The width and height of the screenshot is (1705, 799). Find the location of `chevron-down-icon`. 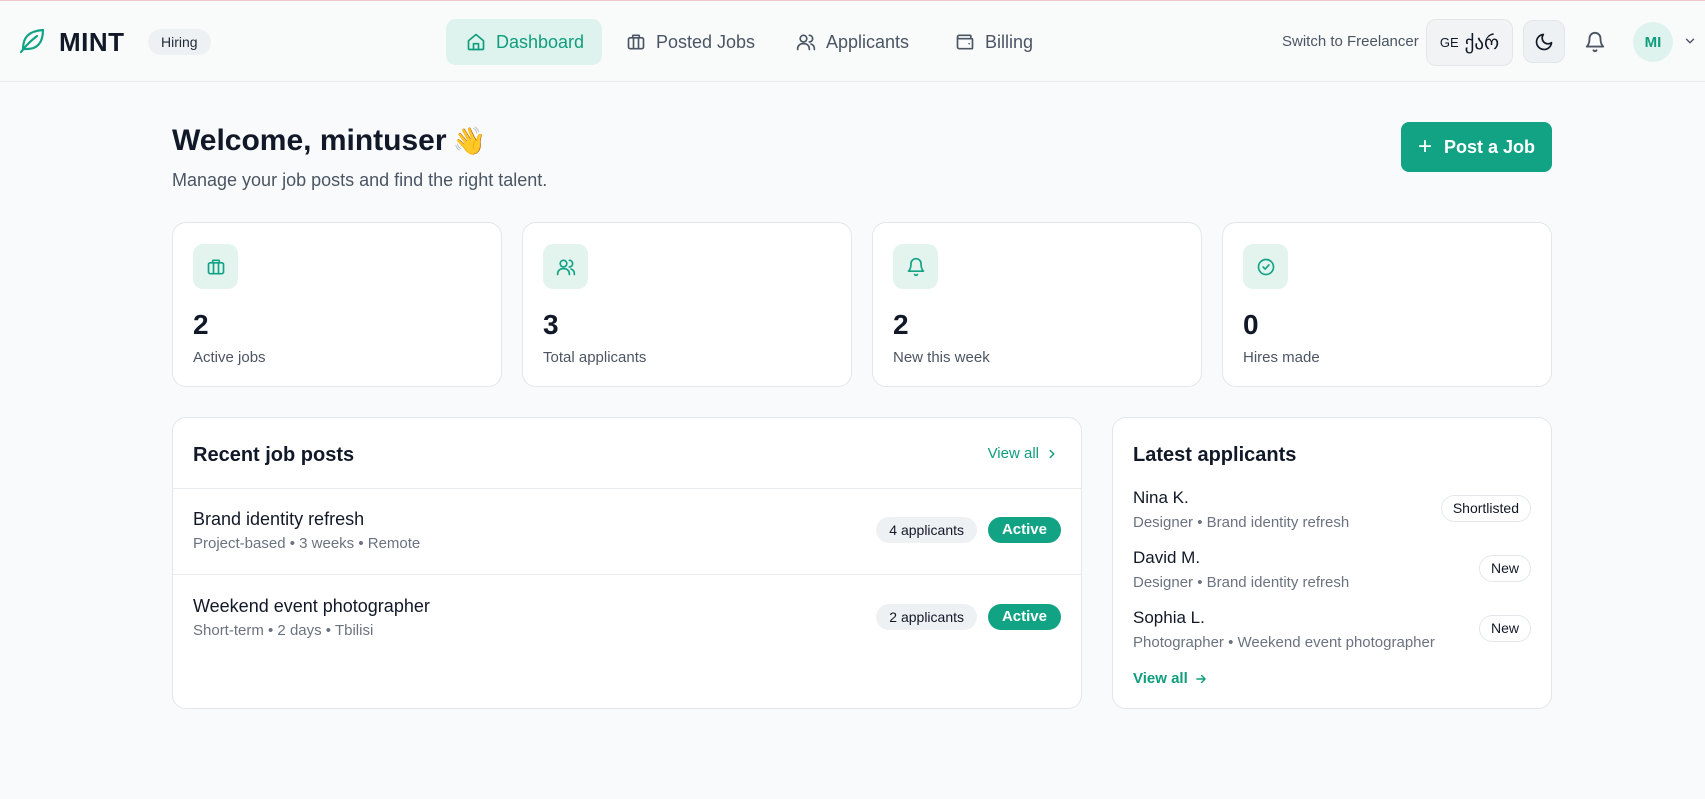

chevron-down-icon is located at coordinates (1690, 41).